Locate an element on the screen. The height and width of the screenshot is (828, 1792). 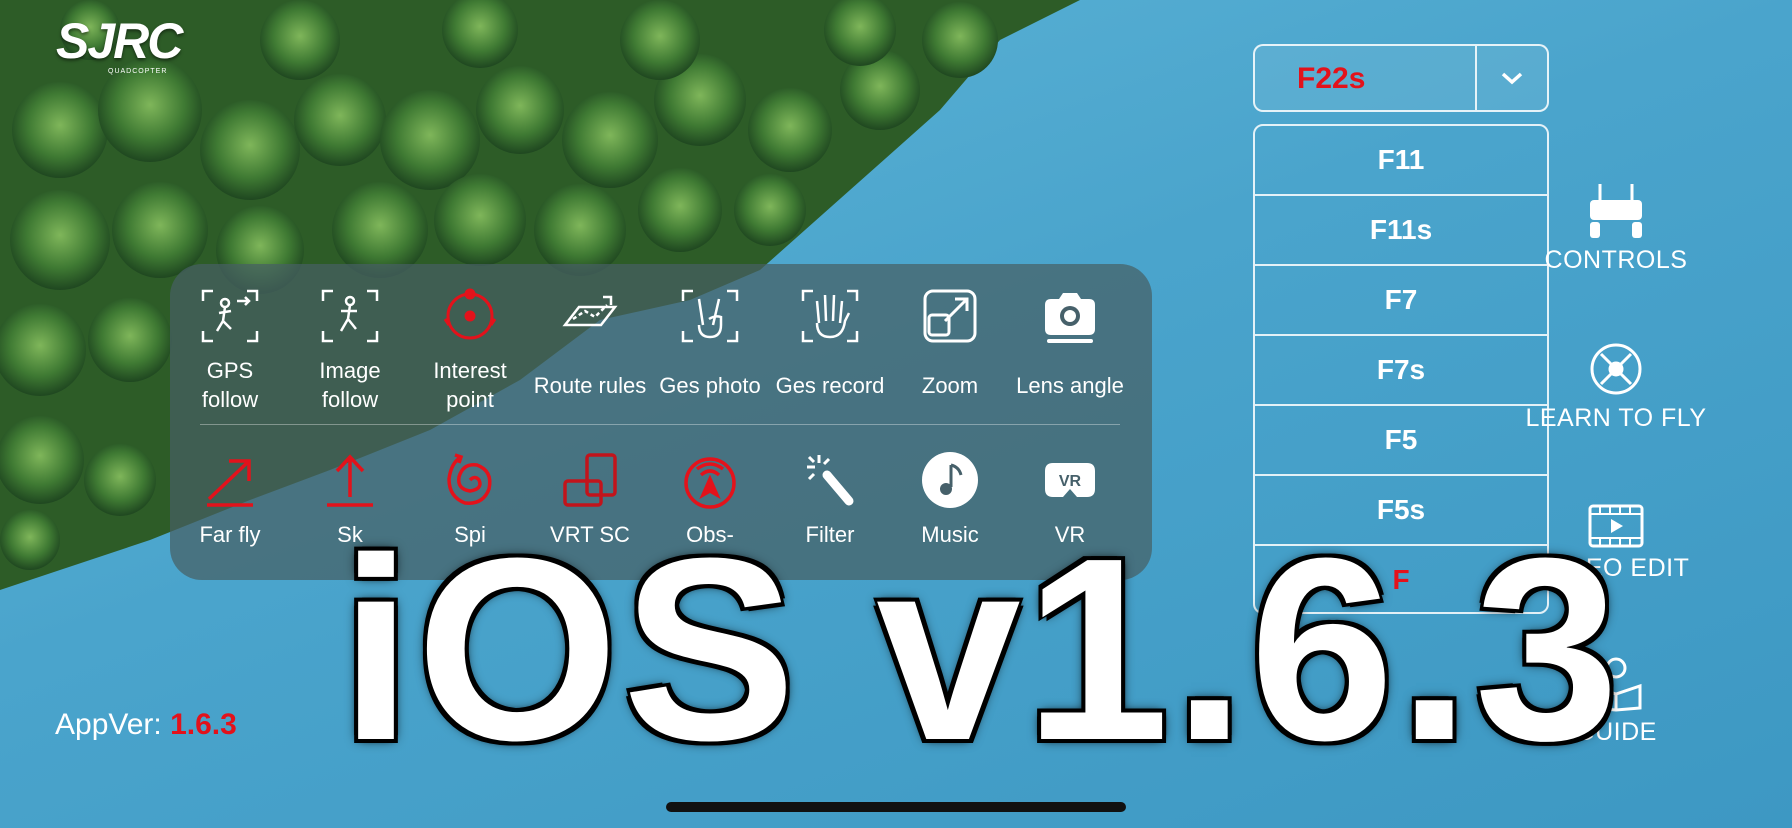
far-fly-label: Far fly is located at coordinates (230, 534).